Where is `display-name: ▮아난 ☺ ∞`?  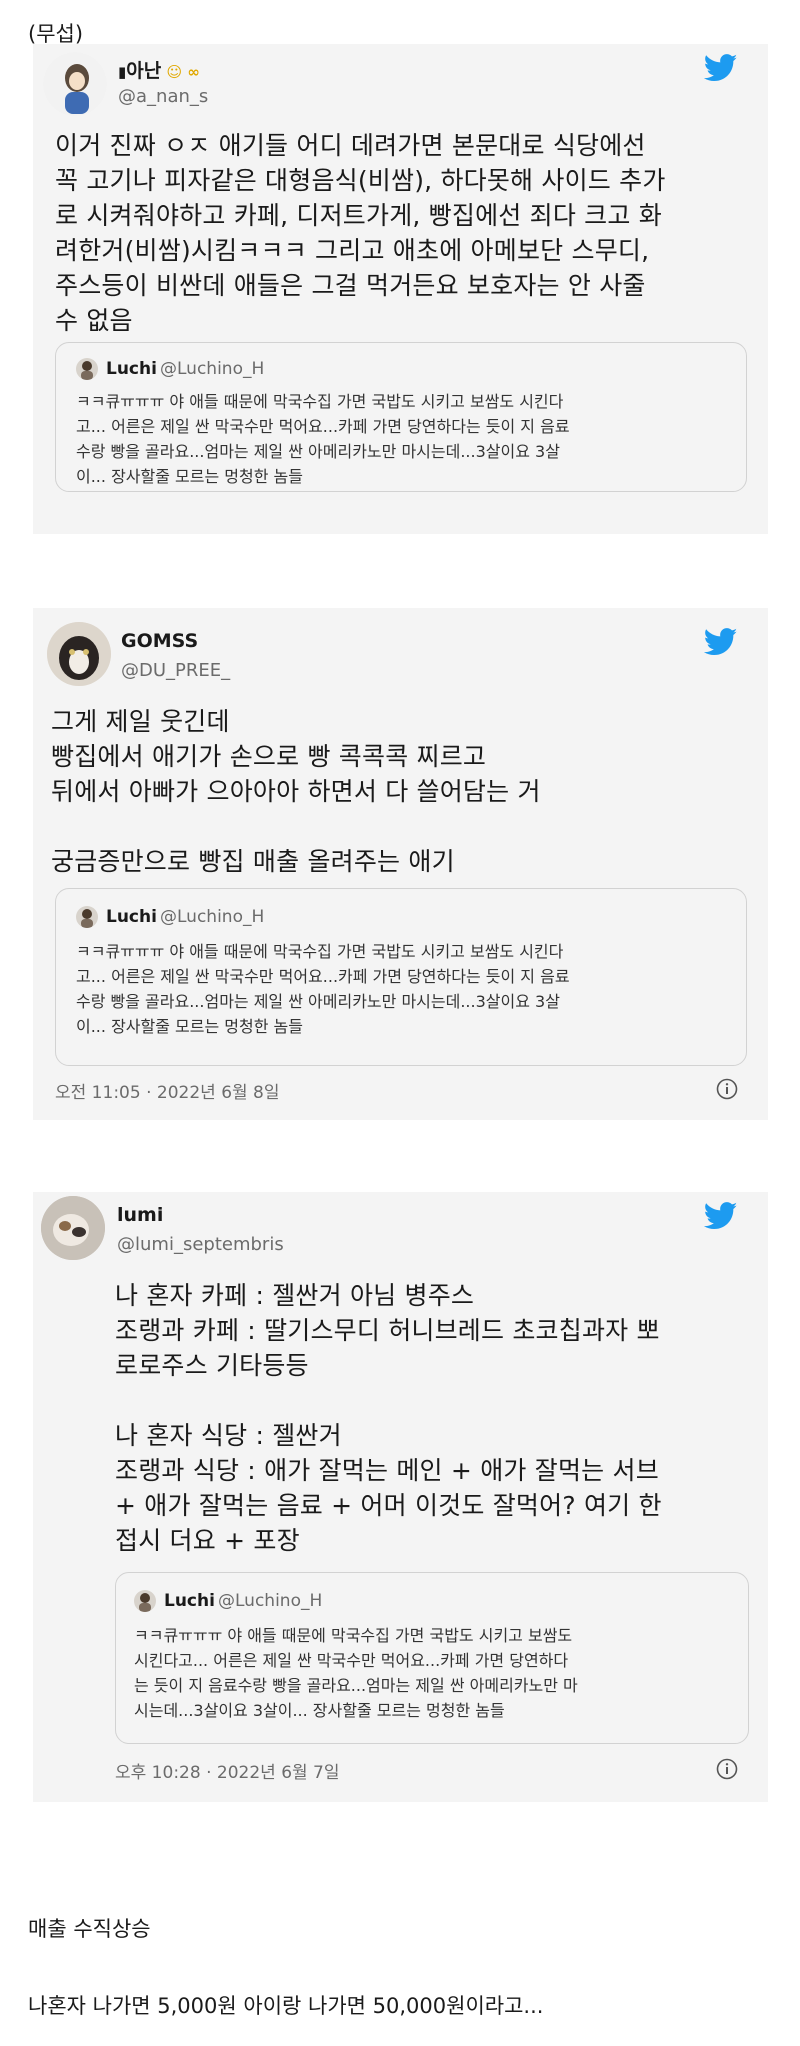
display-name: ▮아난 ☺ ∞ is located at coordinates (159, 69).